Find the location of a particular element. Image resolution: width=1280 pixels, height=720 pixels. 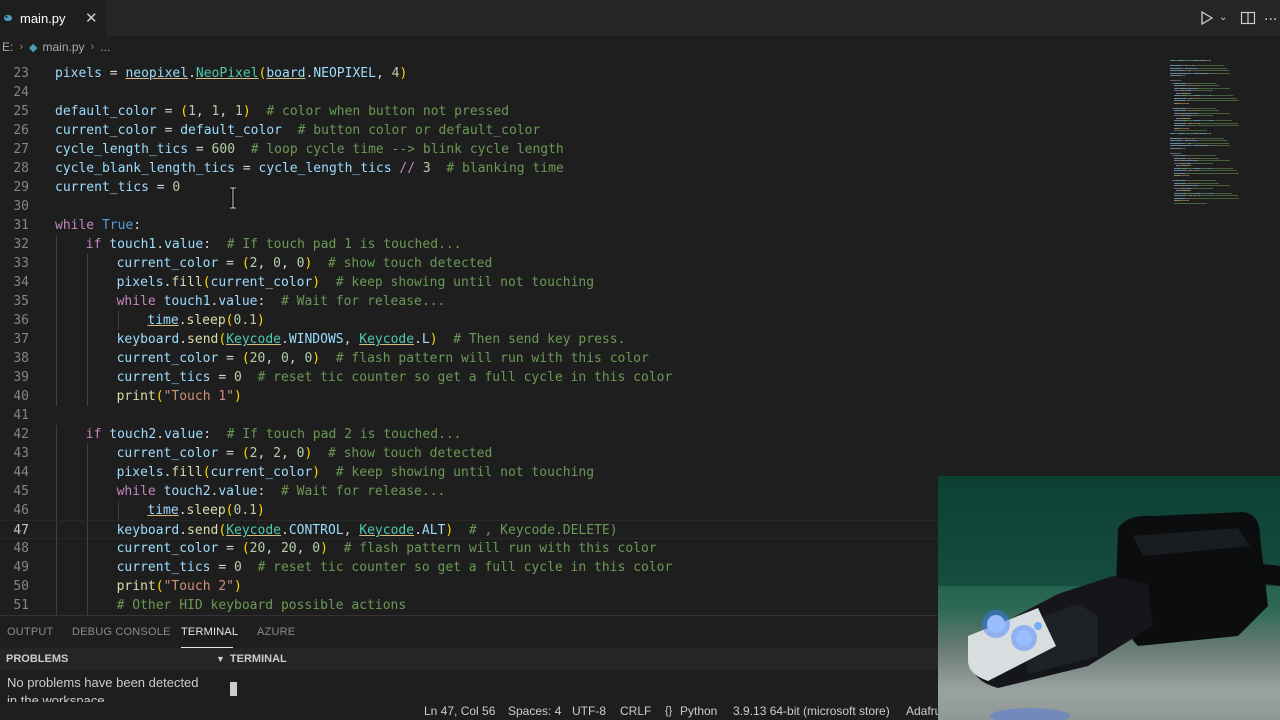

breadcrumb-file: main.py is located at coordinates (63, 47).